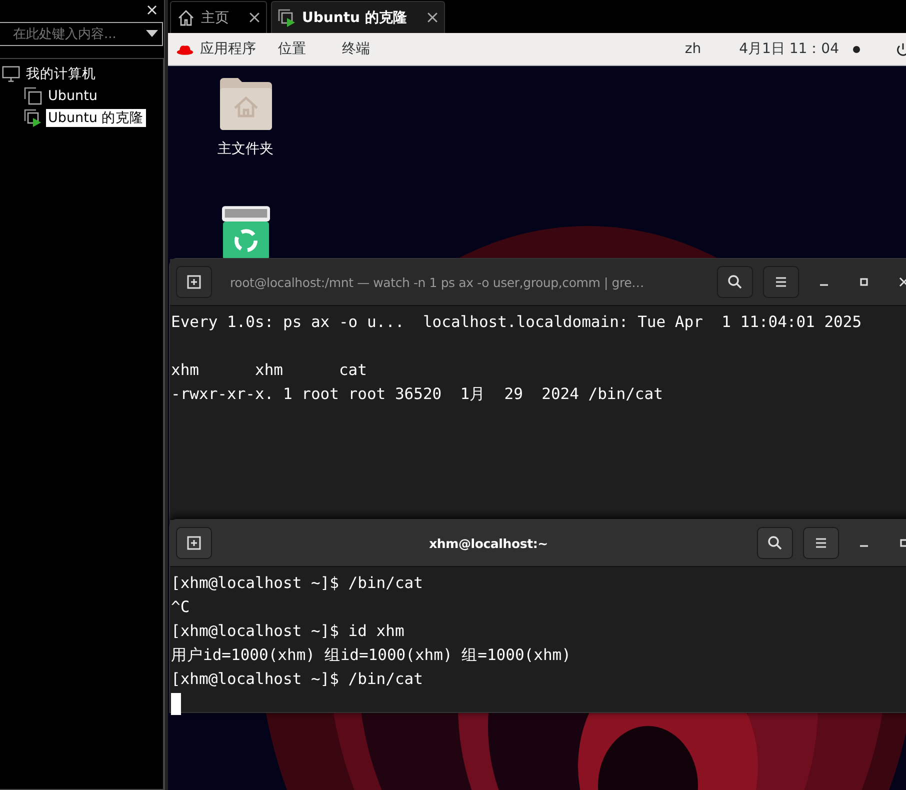 This screenshot has width=906, height=790. I want to click on status-dot-icon, so click(856, 49).